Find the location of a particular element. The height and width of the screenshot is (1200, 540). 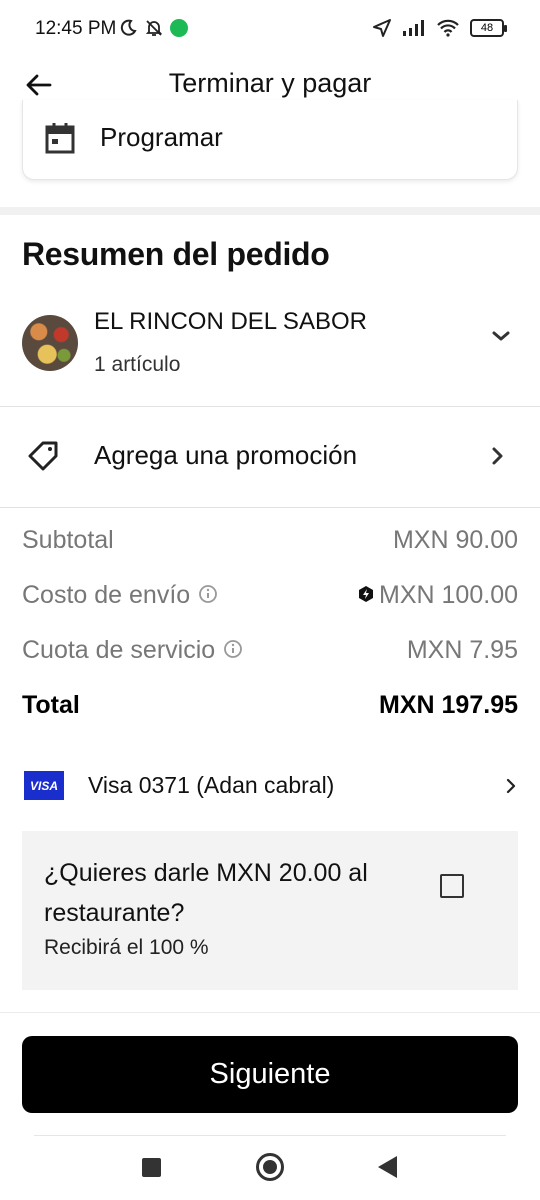

tip-subtitle: Recibirá el 100 % is located at coordinates (126, 947).